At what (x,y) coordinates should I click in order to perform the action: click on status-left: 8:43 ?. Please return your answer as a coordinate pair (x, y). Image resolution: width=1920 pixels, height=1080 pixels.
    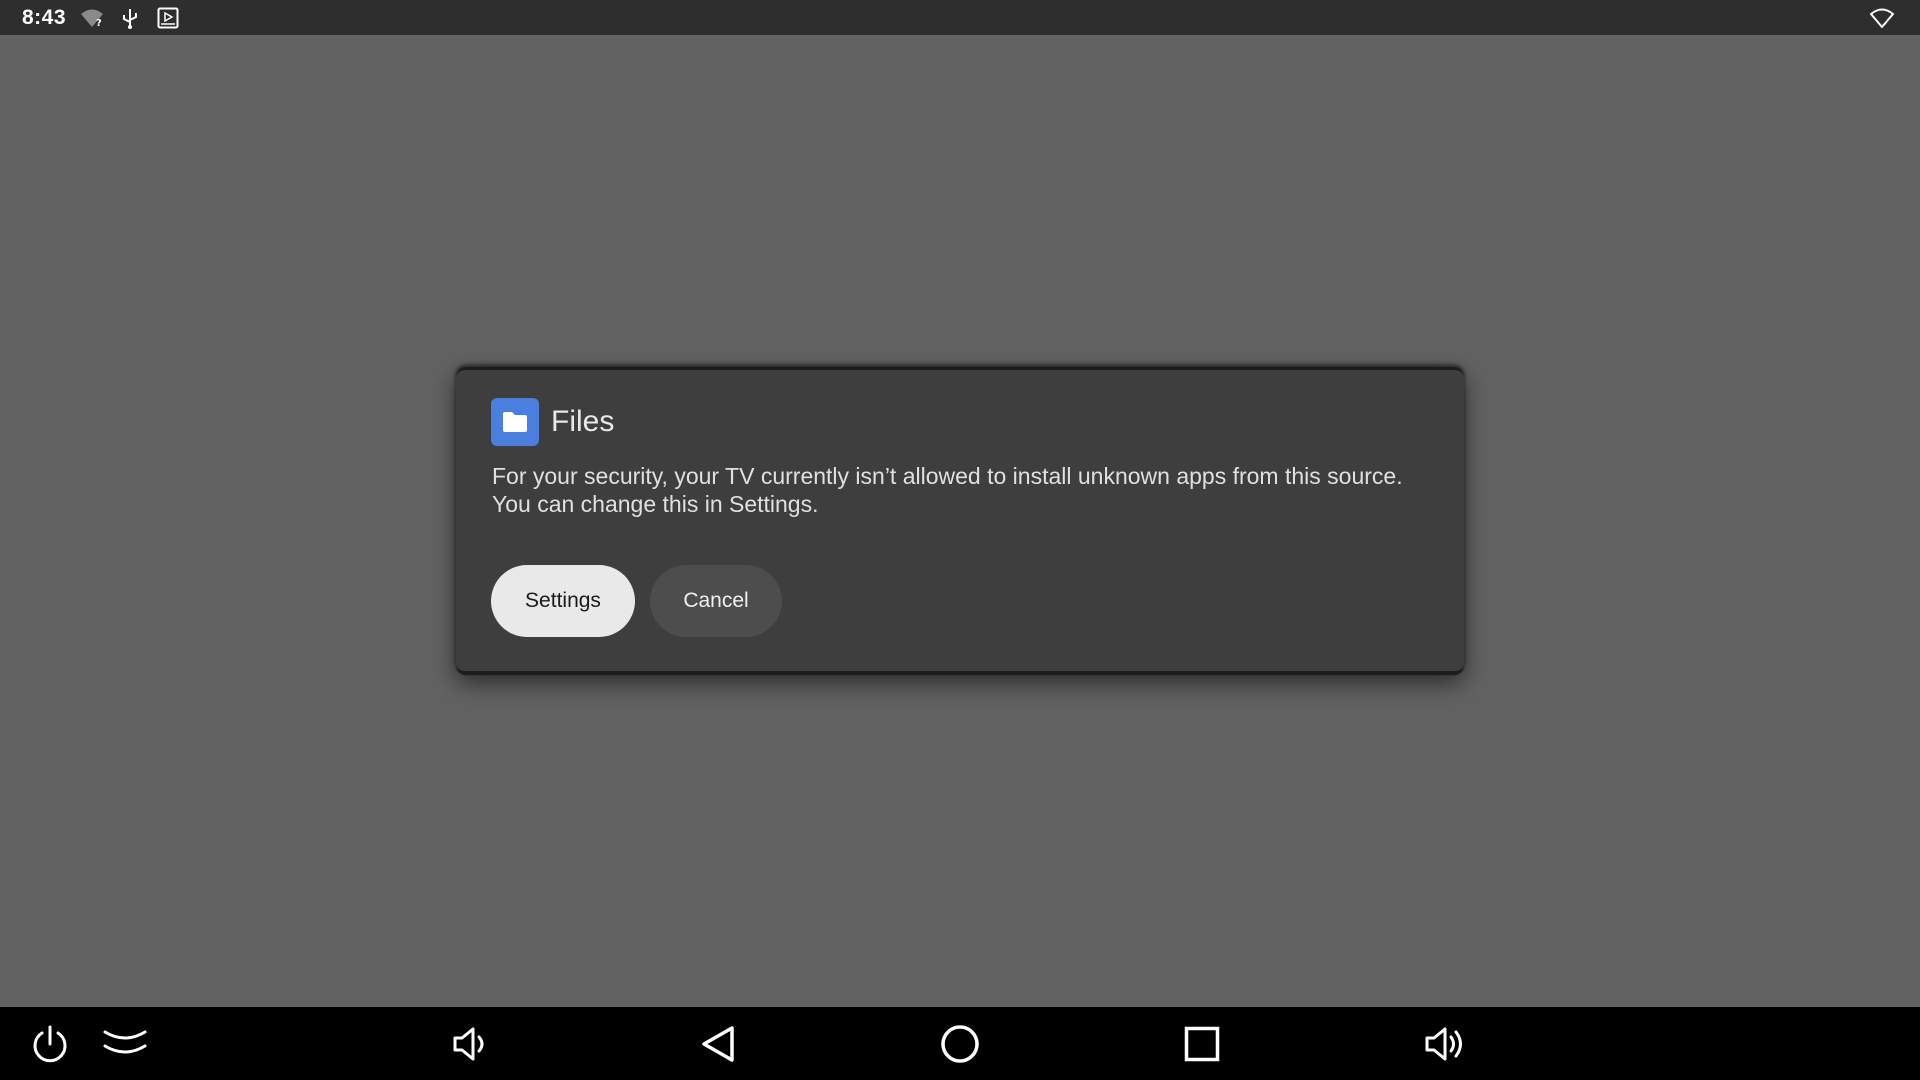
    Looking at the image, I should click on (101, 17).